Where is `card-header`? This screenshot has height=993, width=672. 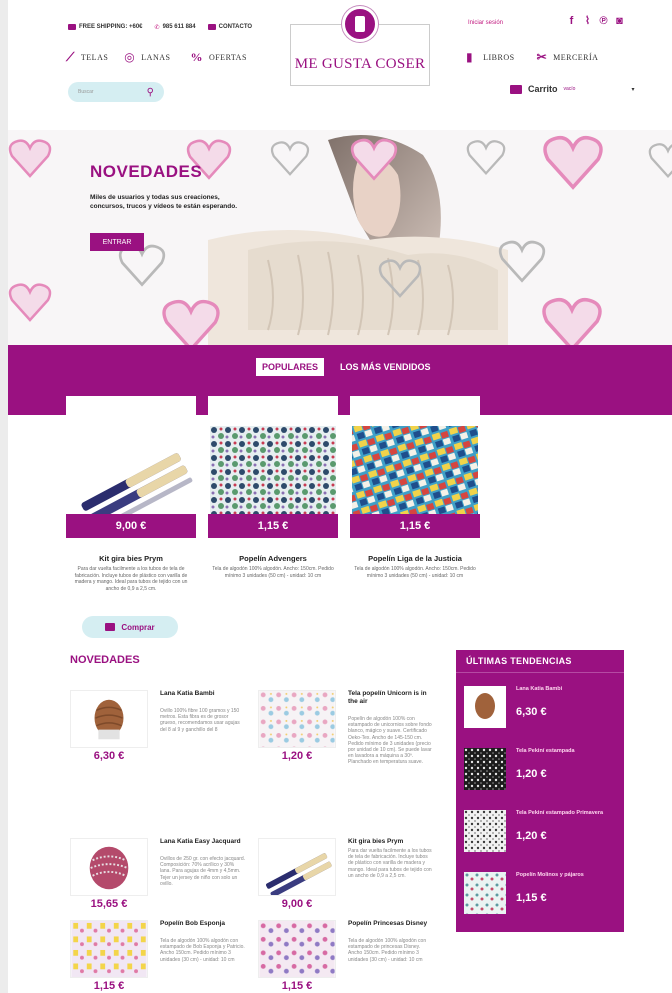 card-header is located at coordinates (273, 406).